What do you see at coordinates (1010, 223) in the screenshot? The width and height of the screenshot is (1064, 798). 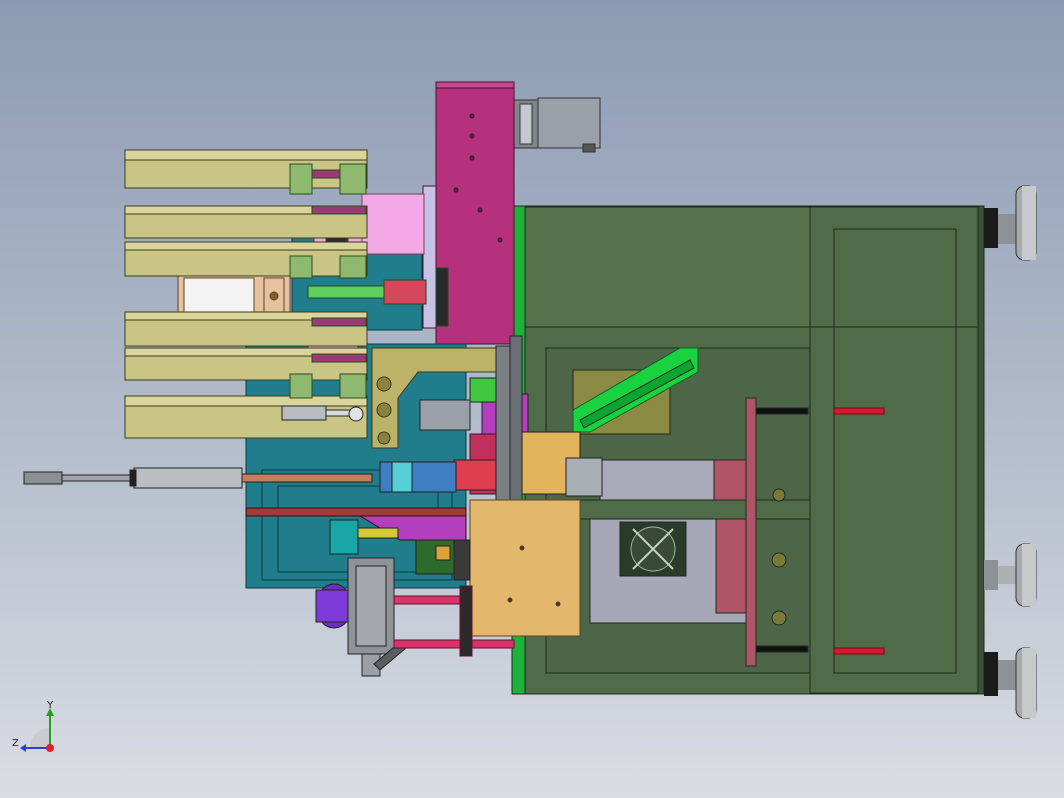 I see `foot-top` at bounding box center [1010, 223].